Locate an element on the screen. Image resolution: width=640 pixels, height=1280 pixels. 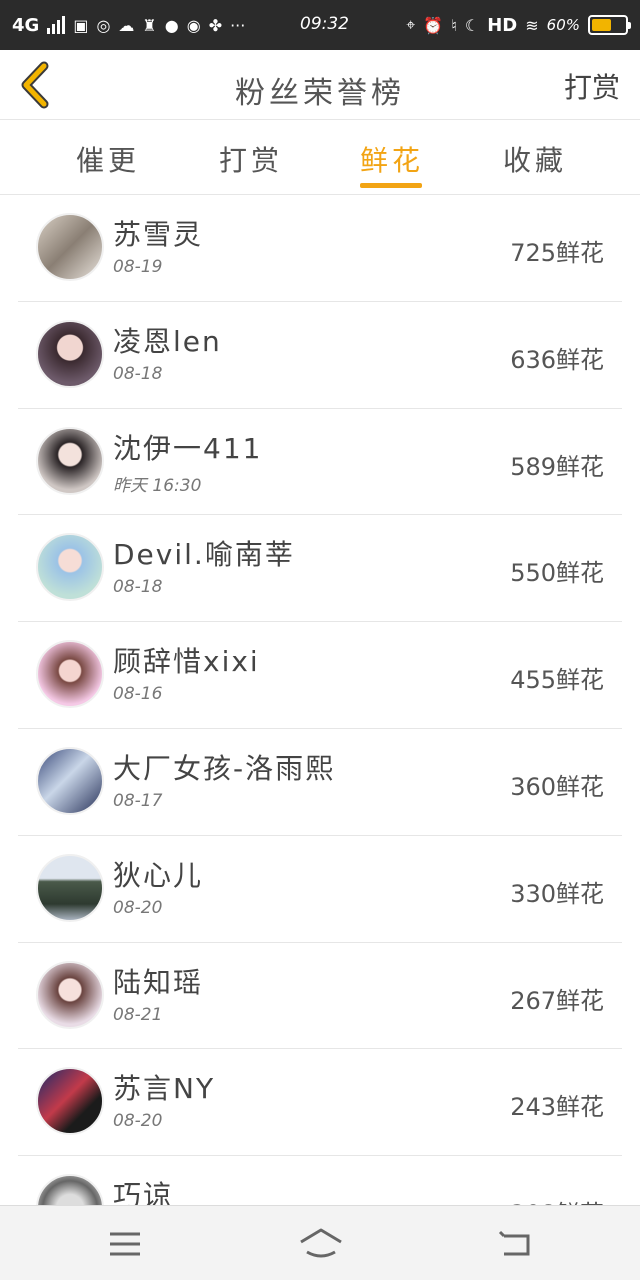
fan-name: 苏雪灵 is located at coordinates (158, 234).